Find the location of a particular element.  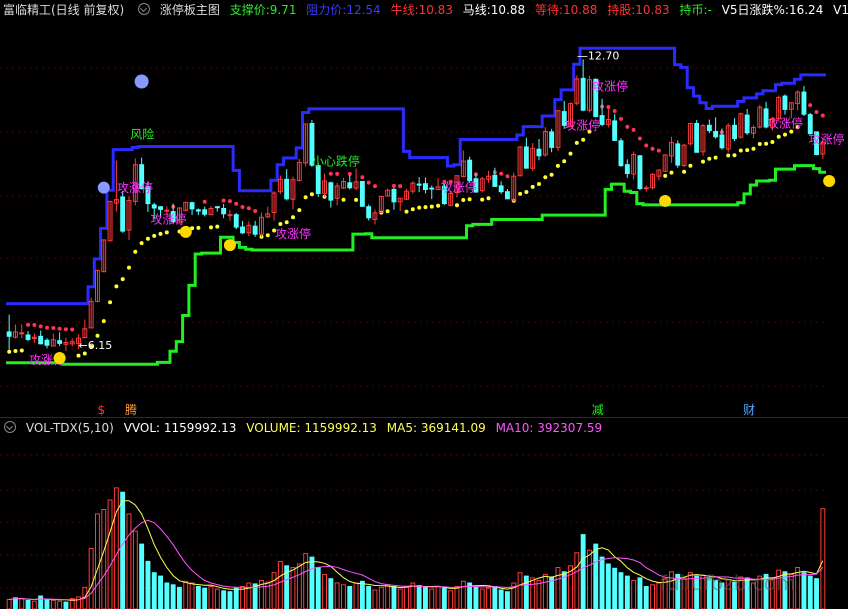

signal-teng-label: 腾 is located at coordinates (131, 409).